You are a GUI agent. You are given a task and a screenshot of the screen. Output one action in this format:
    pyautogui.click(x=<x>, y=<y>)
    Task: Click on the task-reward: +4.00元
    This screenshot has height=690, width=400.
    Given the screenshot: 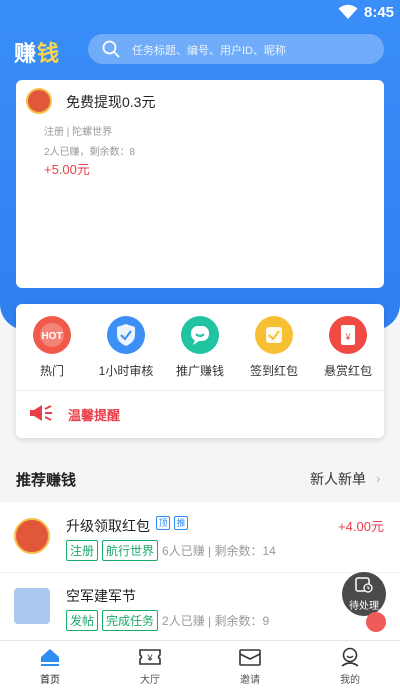 What is the action you would take?
    pyautogui.click(x=361, y=526)
    